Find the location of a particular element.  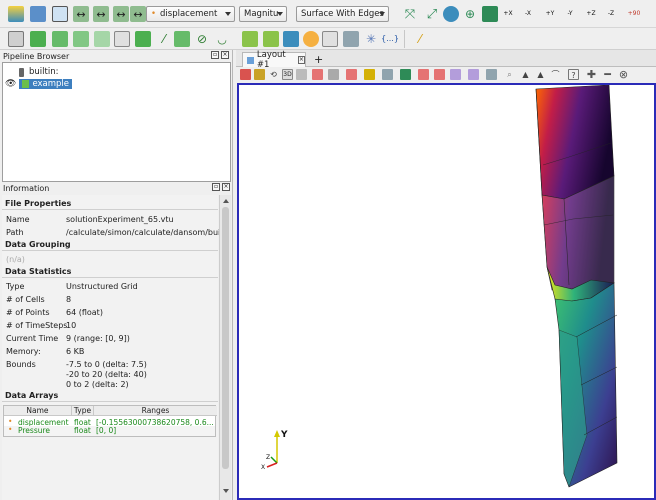

view-minus-y-icon: -Y is located at coordinates (570, 14).